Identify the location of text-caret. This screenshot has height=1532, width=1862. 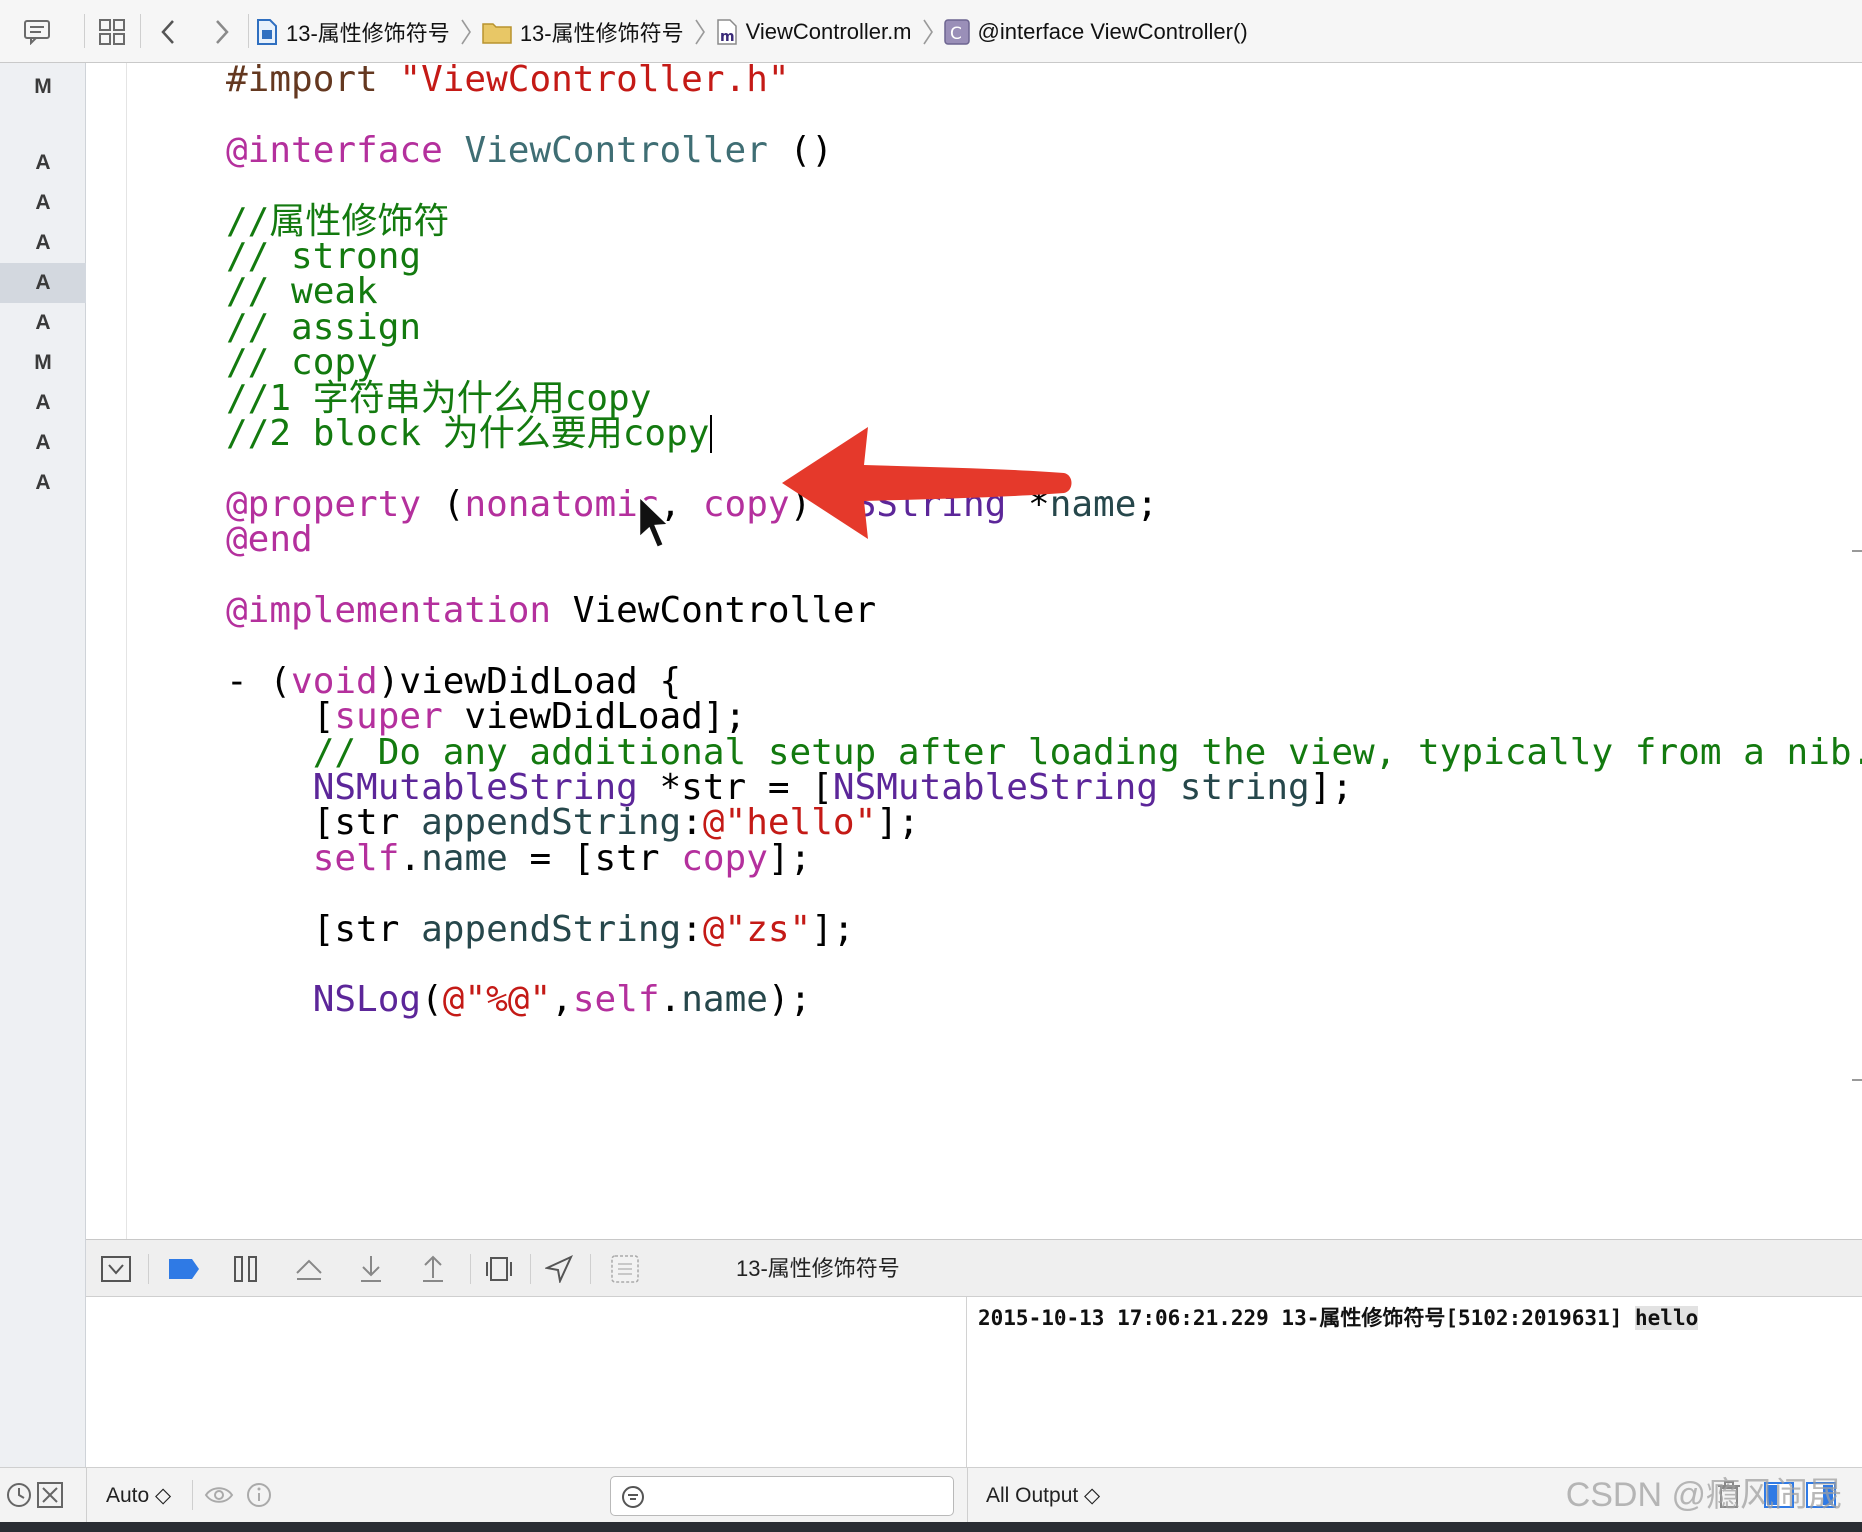
(711, 434).